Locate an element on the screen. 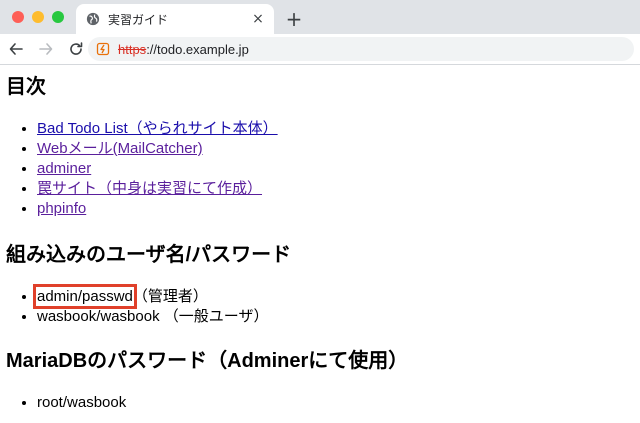 The image size is (640, 423). list-item: wasbook/wasbook （一般ユーザ） is located at coordinates (335, 317).